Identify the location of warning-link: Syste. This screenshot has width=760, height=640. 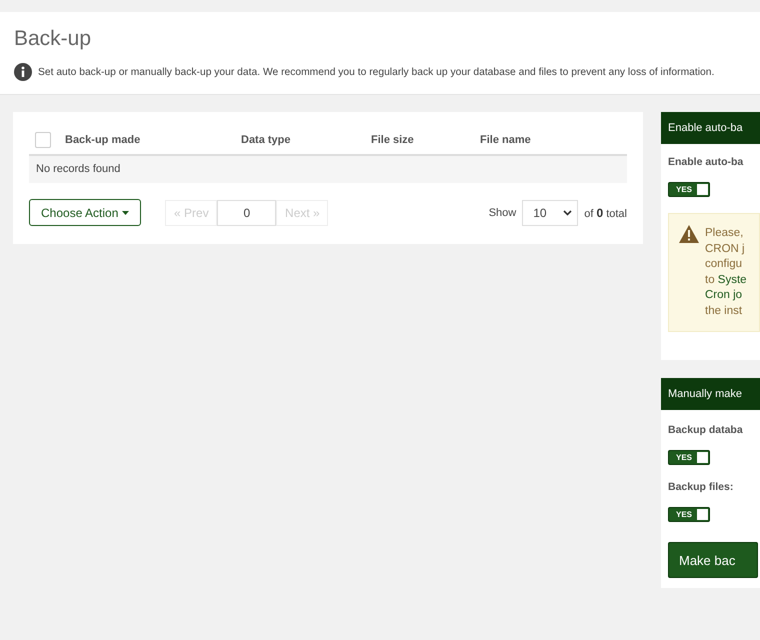
(732, 280).